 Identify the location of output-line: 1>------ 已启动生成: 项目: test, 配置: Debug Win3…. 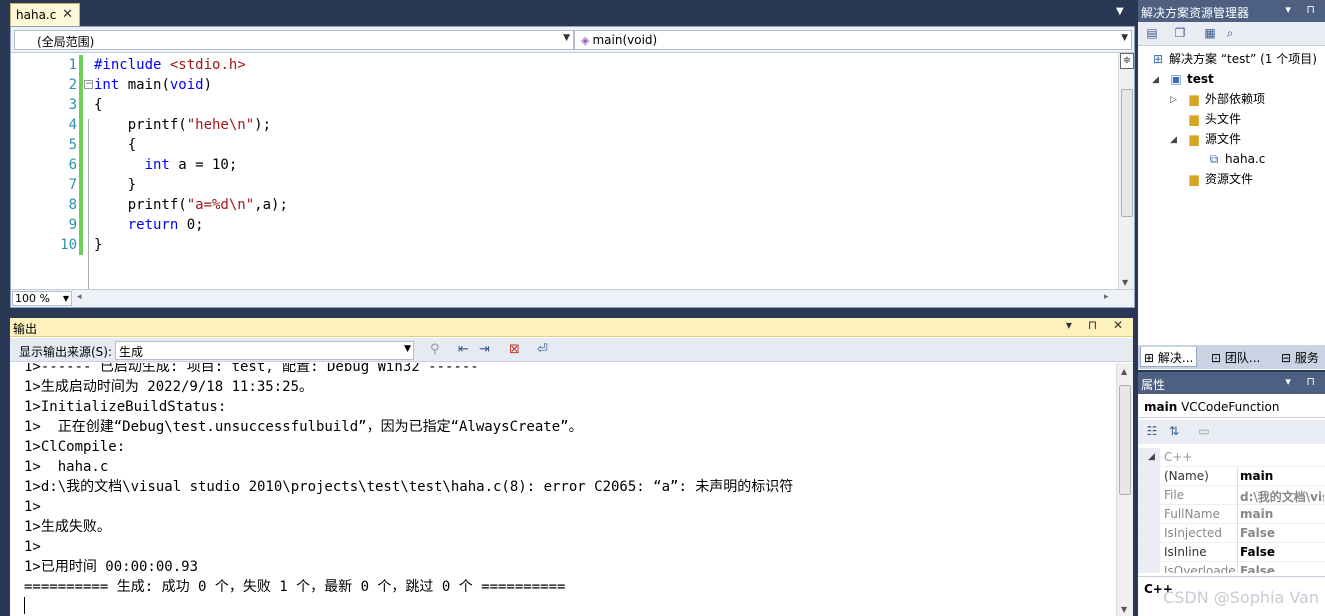
(251, 369).